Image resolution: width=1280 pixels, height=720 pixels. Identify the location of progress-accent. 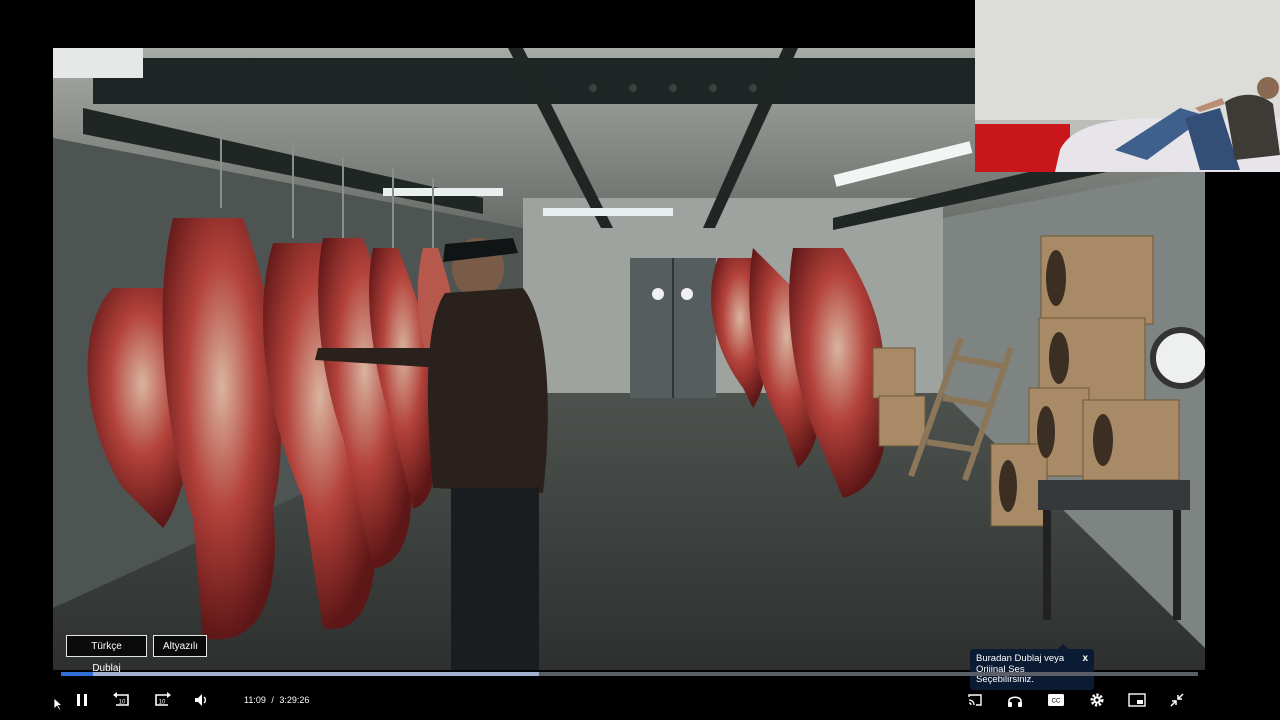
(77, 674).